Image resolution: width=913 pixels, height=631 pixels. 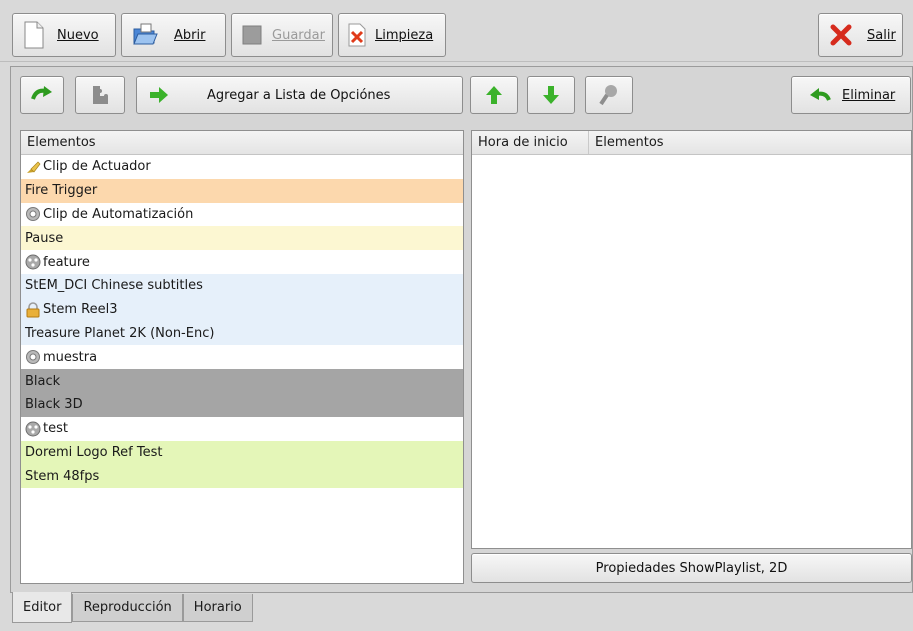 What do you see at coordinates (242, 428) in the screenshot?
I see `list-item: test` at bounding box center [242, 428].